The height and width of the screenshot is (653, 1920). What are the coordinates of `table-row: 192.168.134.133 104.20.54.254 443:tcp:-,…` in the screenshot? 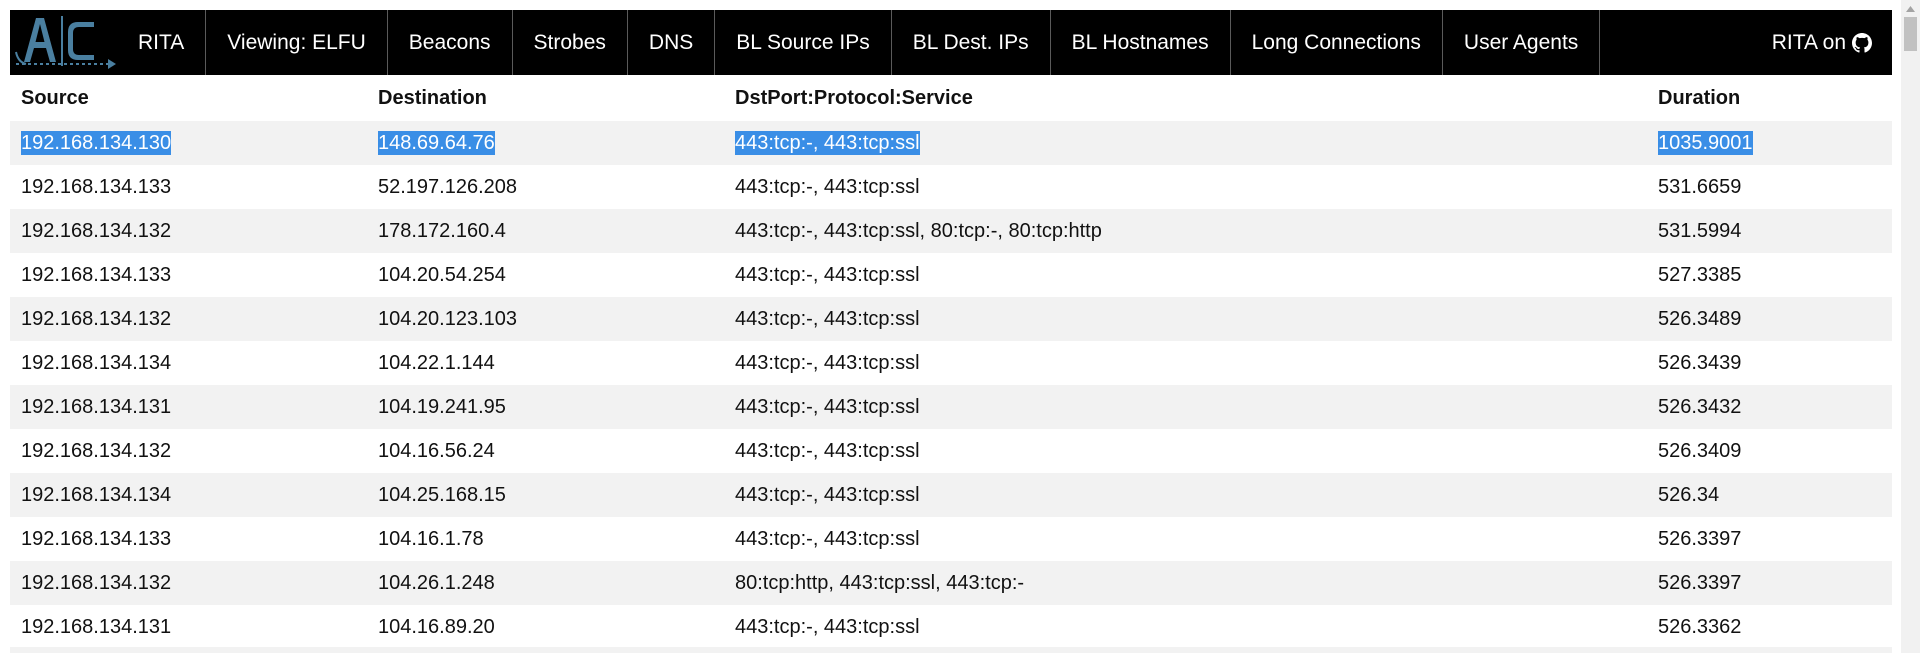 It's located at (951, 275).